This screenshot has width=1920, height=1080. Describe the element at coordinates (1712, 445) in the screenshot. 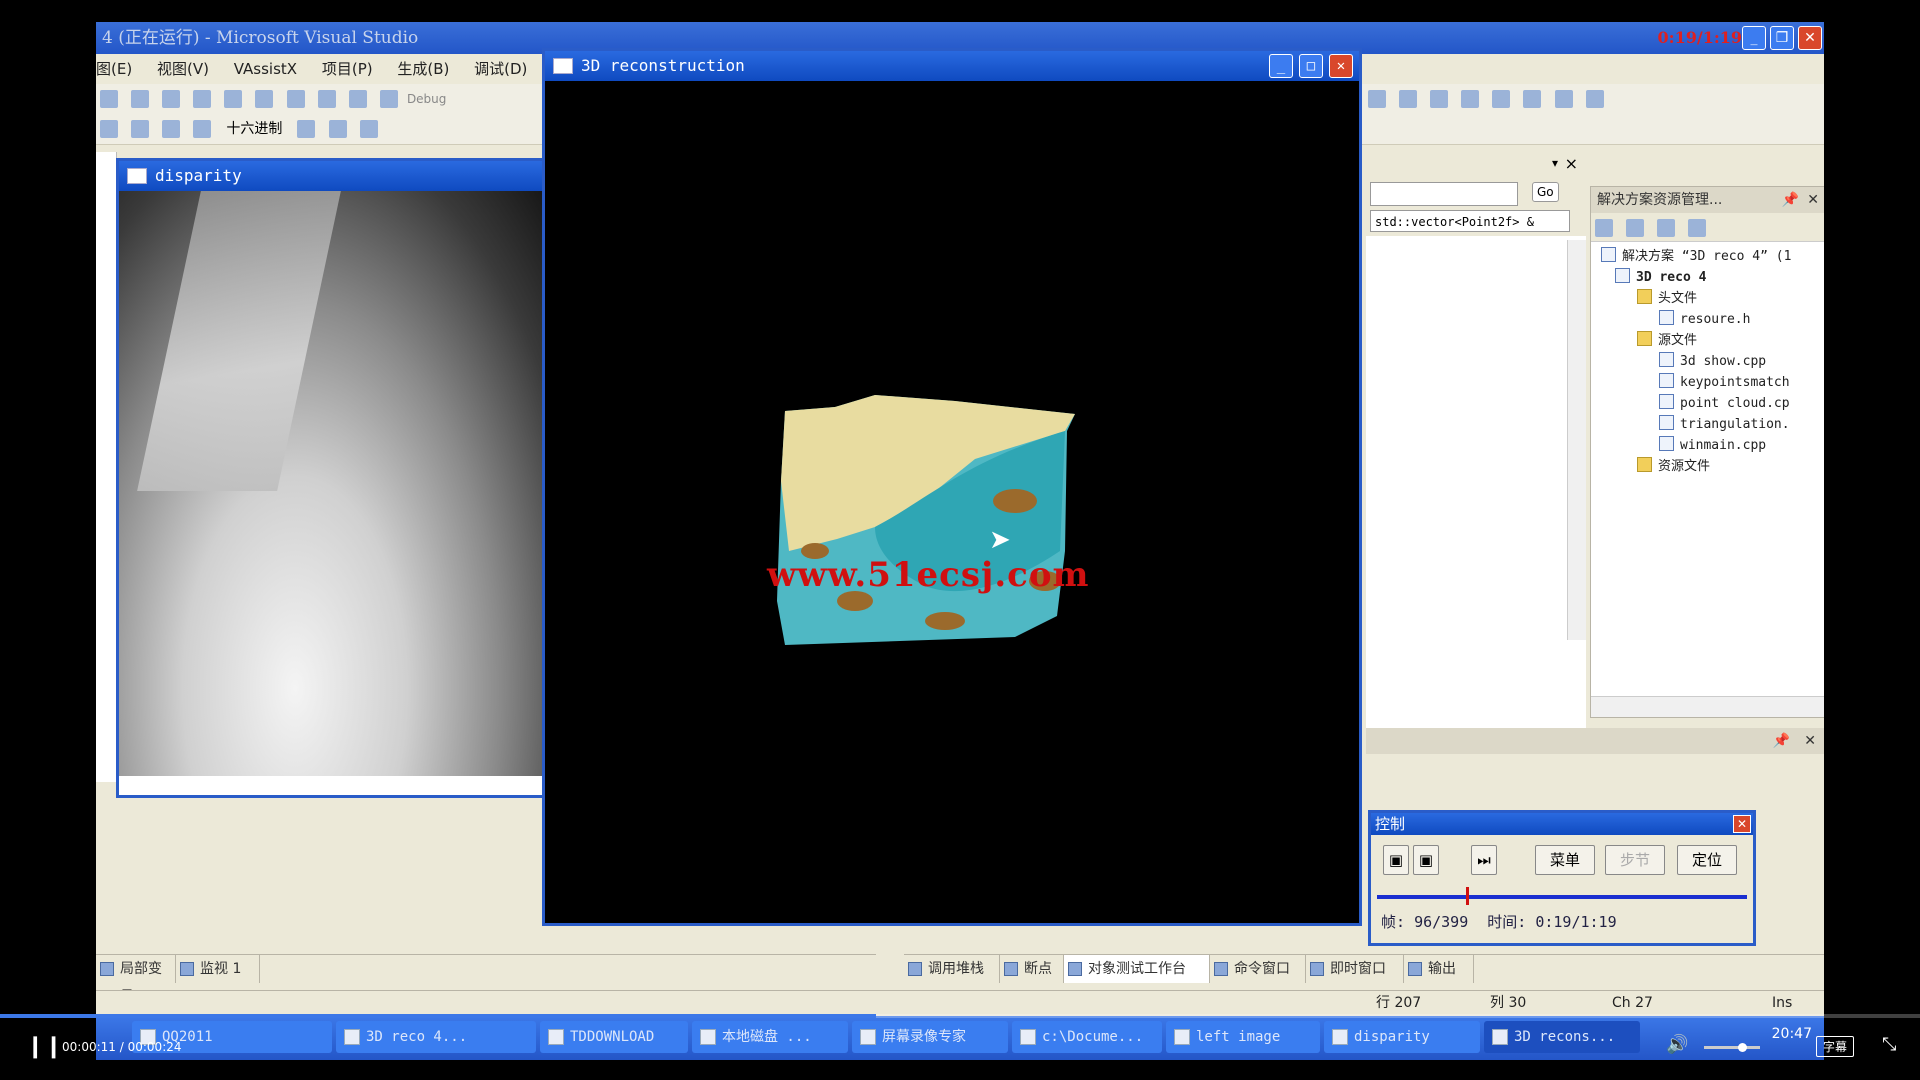

I see `tree-item-winmain: winmain.cpp` at that location.